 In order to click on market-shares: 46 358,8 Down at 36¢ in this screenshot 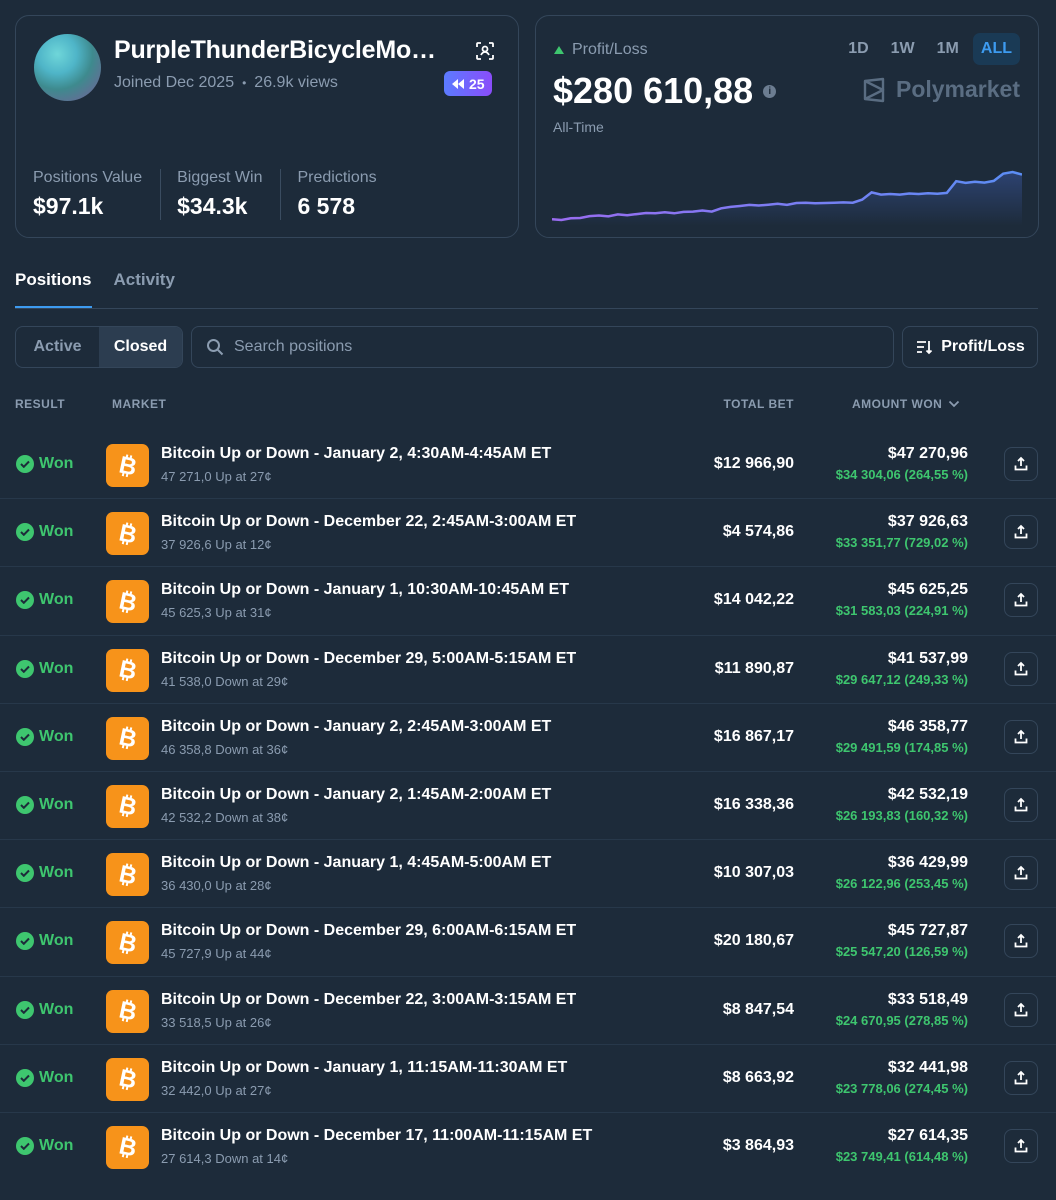, I will do `click(225, 749)`.